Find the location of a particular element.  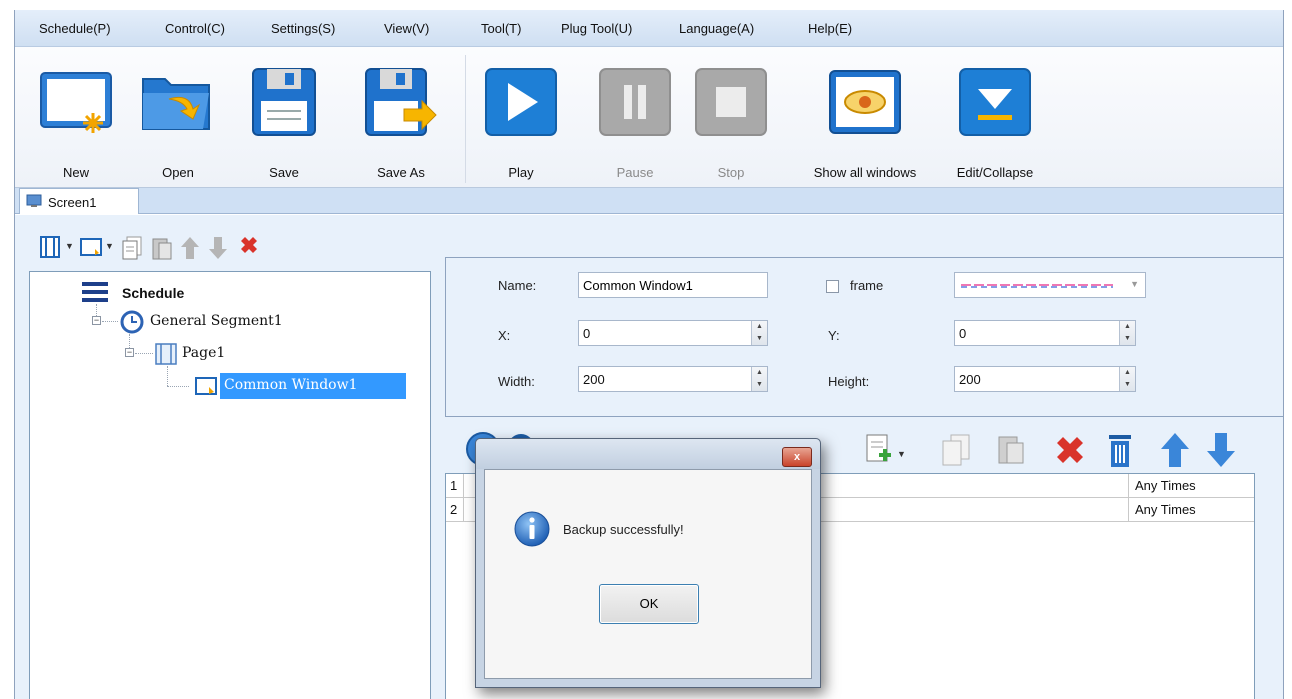

y-label: Y: is located at coordinates (834, 335).